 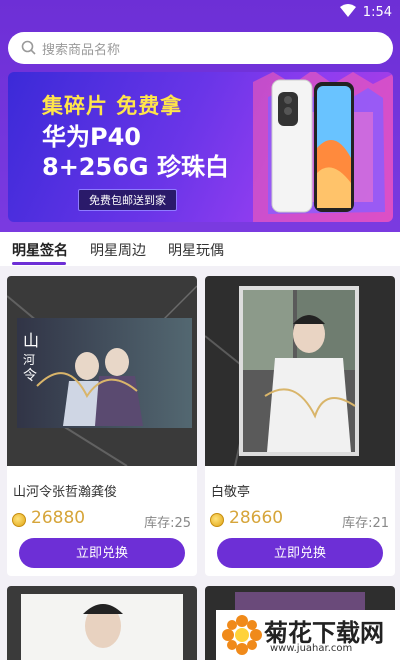 I want to click on tab-star-signatures: 明星签名, so click(x=40, y=250).